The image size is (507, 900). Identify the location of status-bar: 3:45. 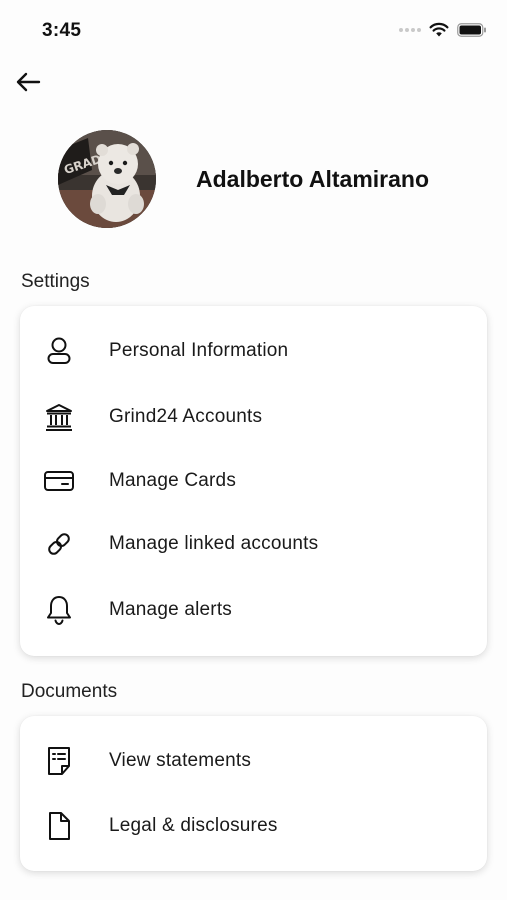
(253, 30).